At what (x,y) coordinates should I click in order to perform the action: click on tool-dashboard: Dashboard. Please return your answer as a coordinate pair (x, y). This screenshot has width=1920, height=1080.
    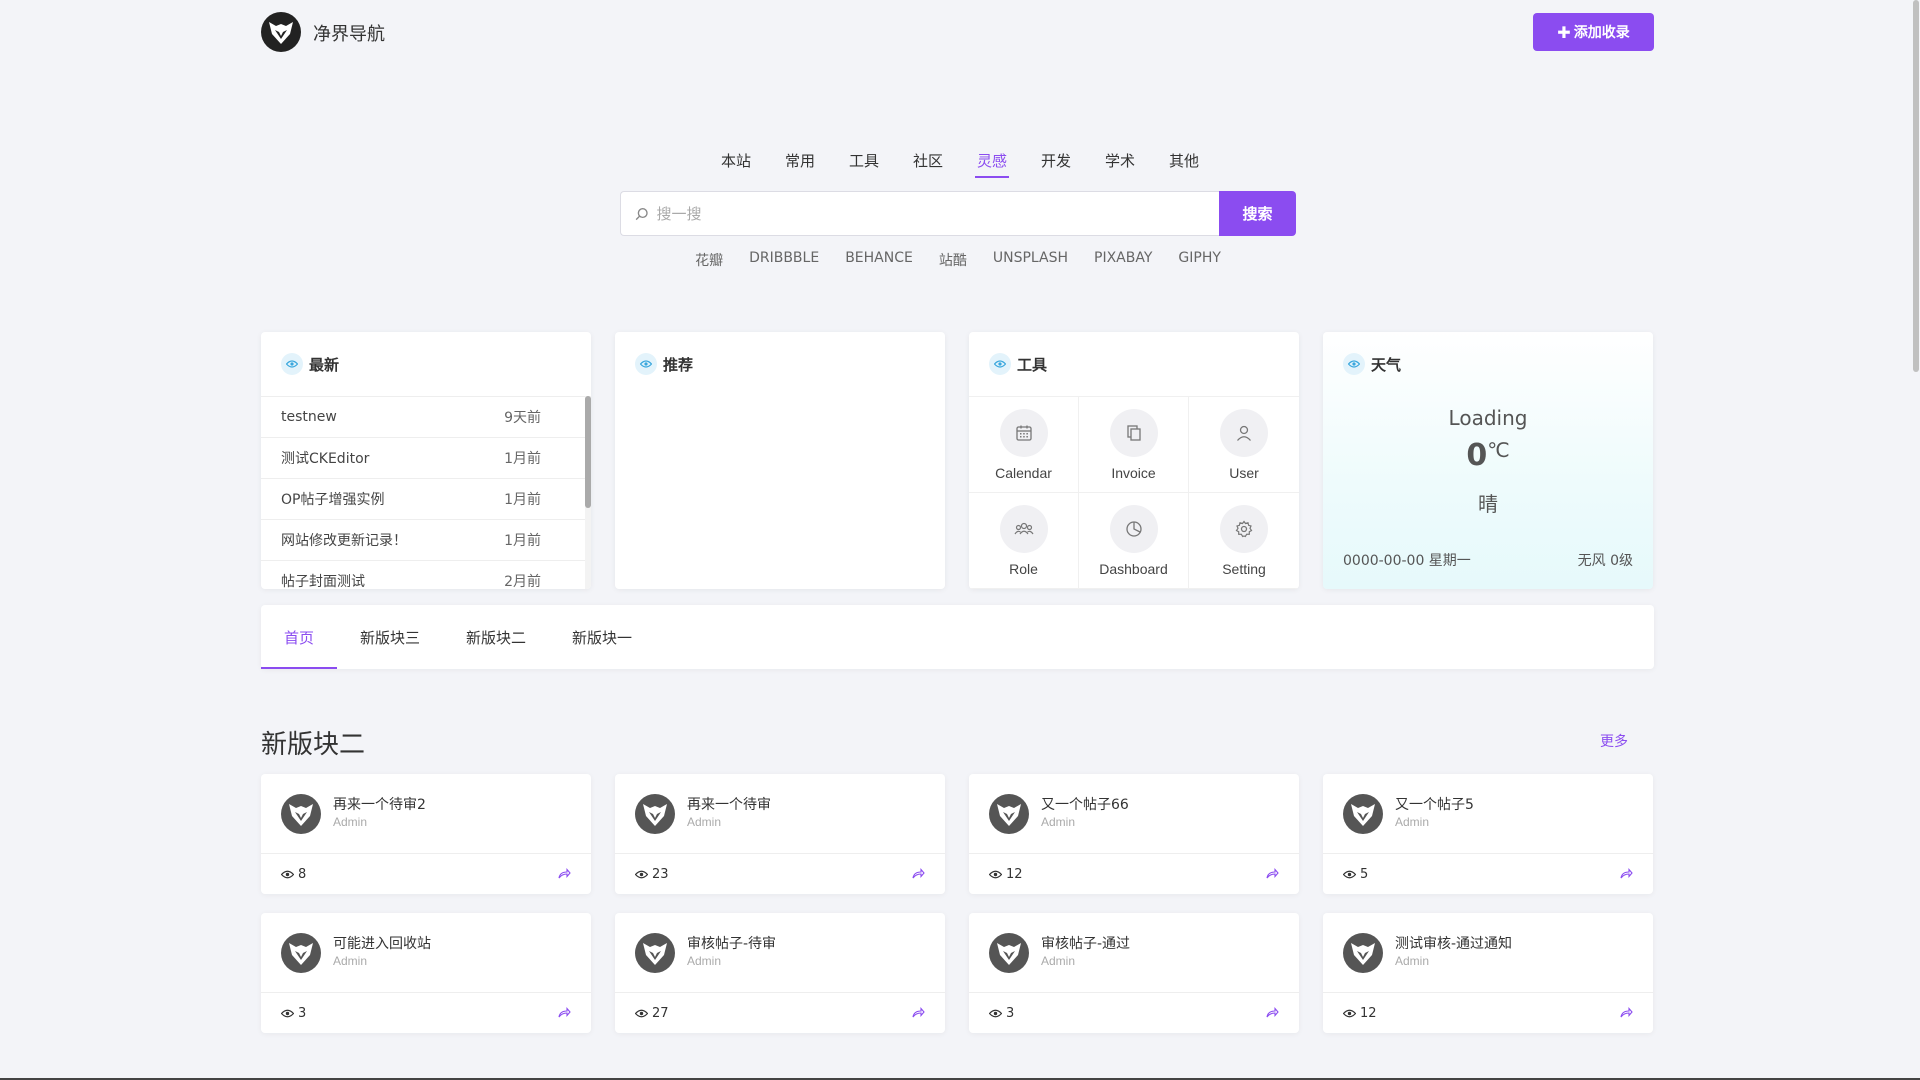
    Looking at the image, I should click on (1134, 541).